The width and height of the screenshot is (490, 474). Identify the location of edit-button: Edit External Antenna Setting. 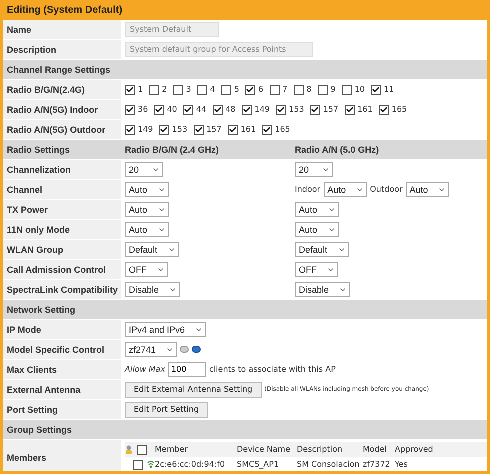
(193, 390).